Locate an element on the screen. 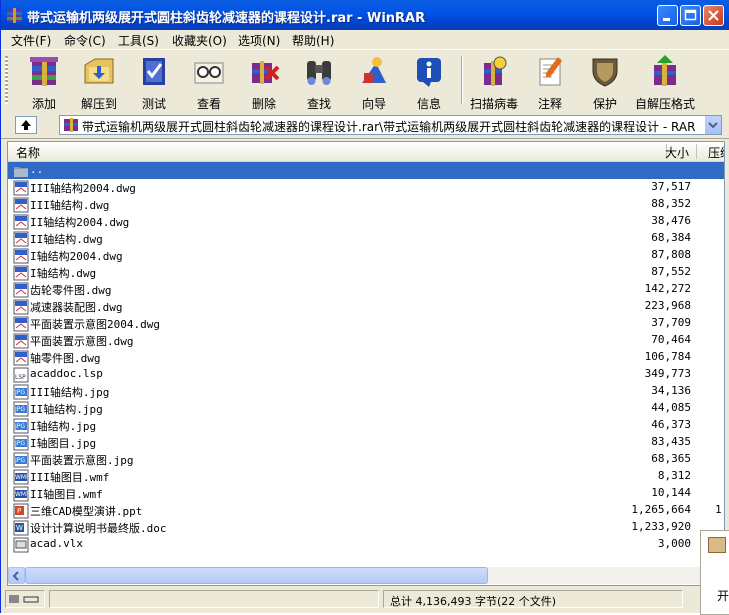 This screenshot has width=729, height=615. add-label: 添加 is located at coordinates (43, 104).